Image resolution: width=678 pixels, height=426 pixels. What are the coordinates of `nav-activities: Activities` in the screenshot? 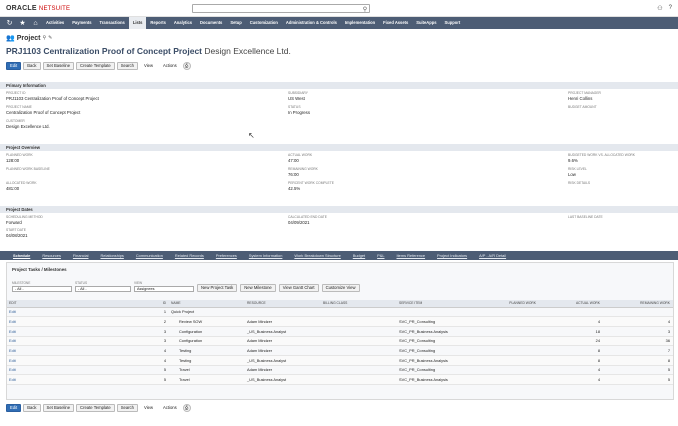 It's located at (55, 23).